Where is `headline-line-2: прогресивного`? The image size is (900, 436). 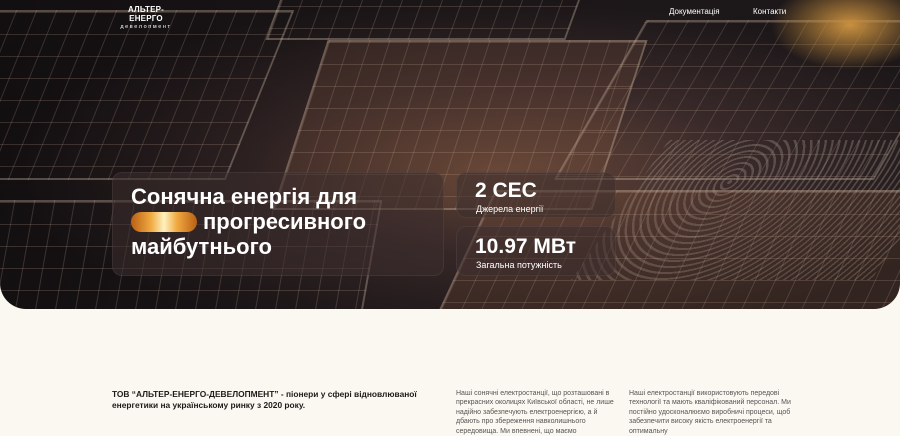 headline-line-2: прогресивного is located at coordinates (285, 221).